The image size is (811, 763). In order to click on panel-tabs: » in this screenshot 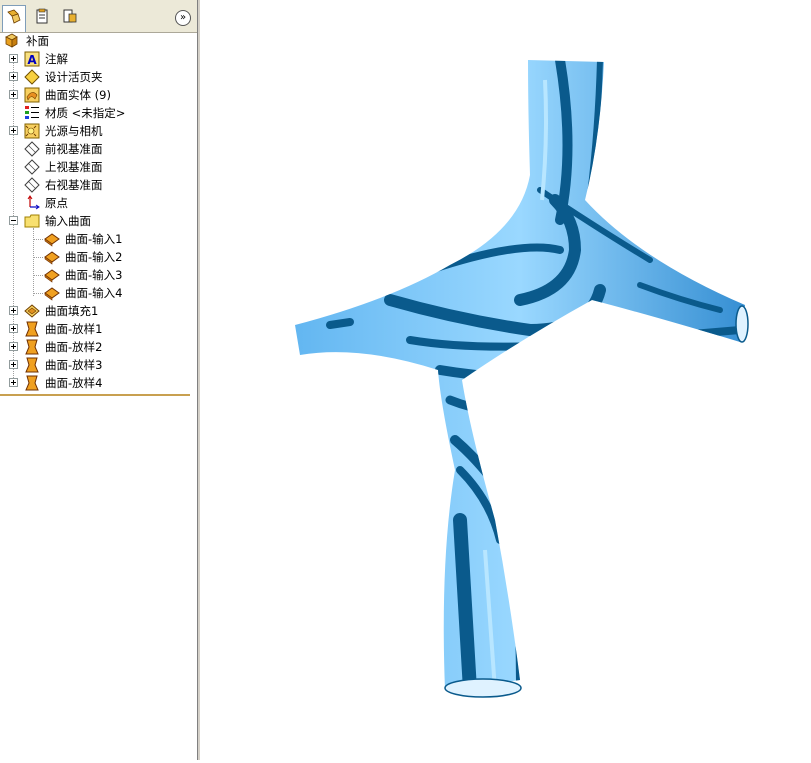, I will do `click(98, 16)`.